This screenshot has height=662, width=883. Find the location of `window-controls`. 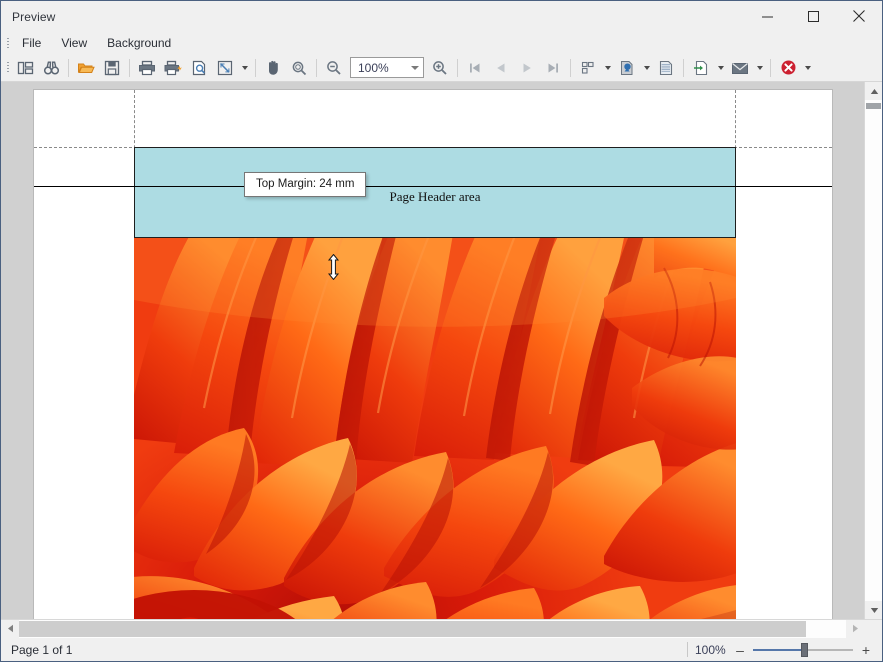

window-controls is located at coordinates (813, 16).